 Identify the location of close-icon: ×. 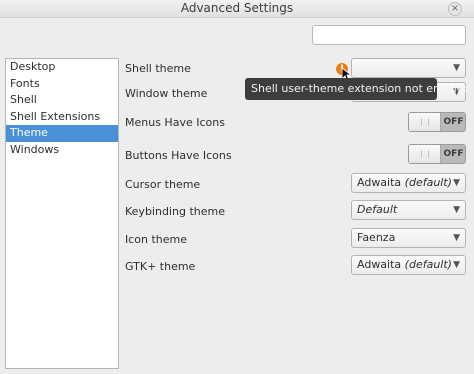
(455, 8).